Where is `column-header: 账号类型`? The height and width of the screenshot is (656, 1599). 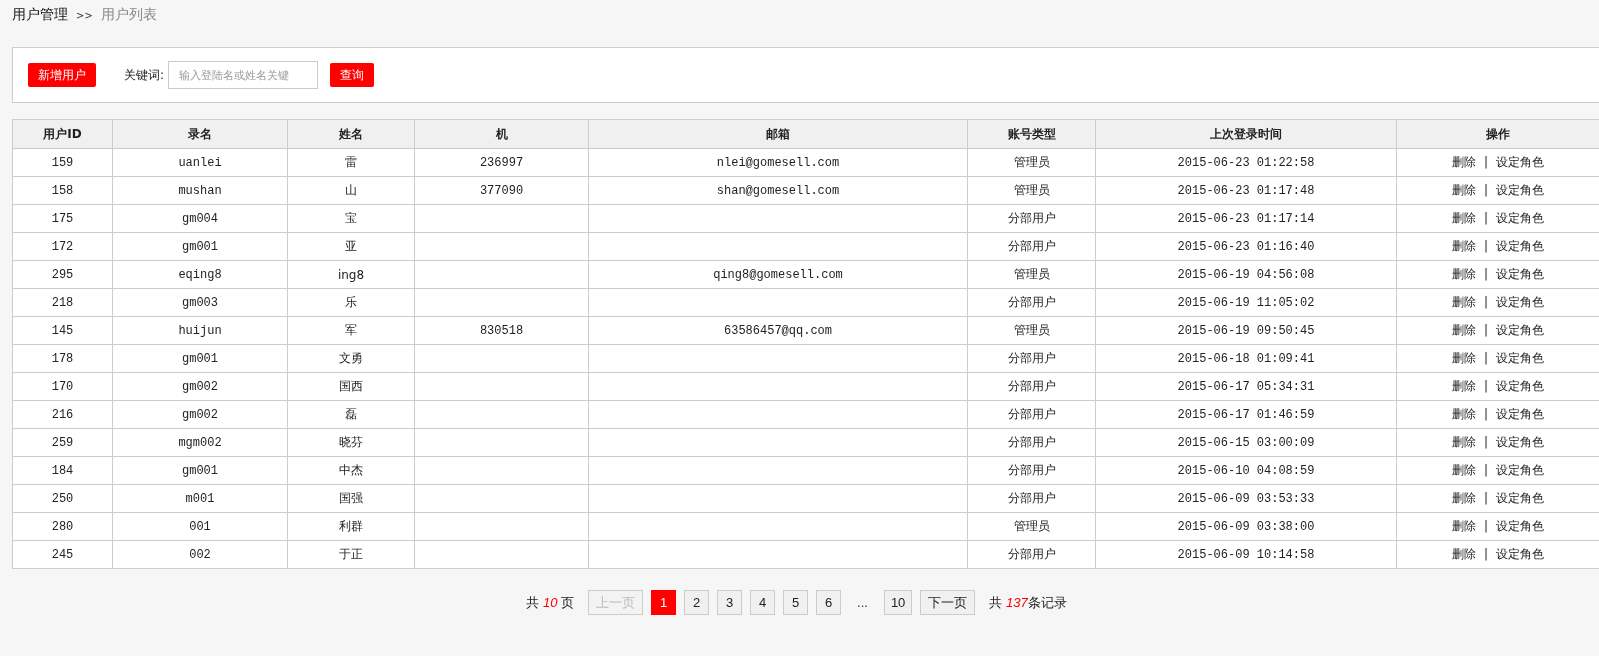 column-header: 账号类型 is located at coordinates (1031, 133).